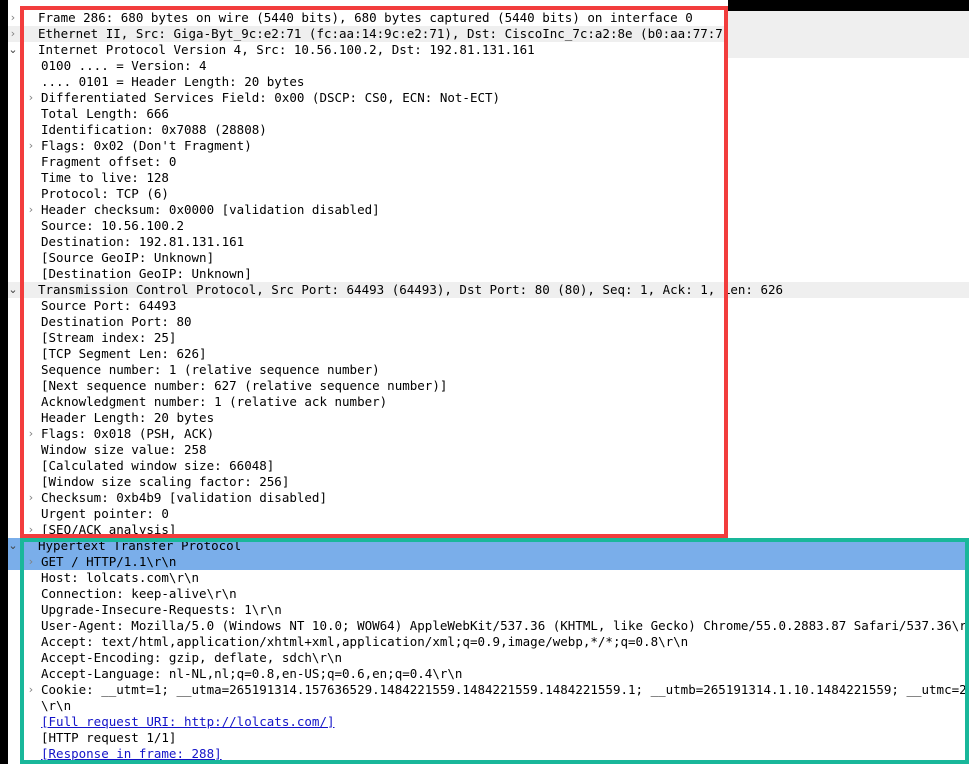 This screenshot has width=969, height=764. What do you see at coordinates (848, 34) in the screenshot?
I see `right-gray-band` at bounding box center [848, 34].